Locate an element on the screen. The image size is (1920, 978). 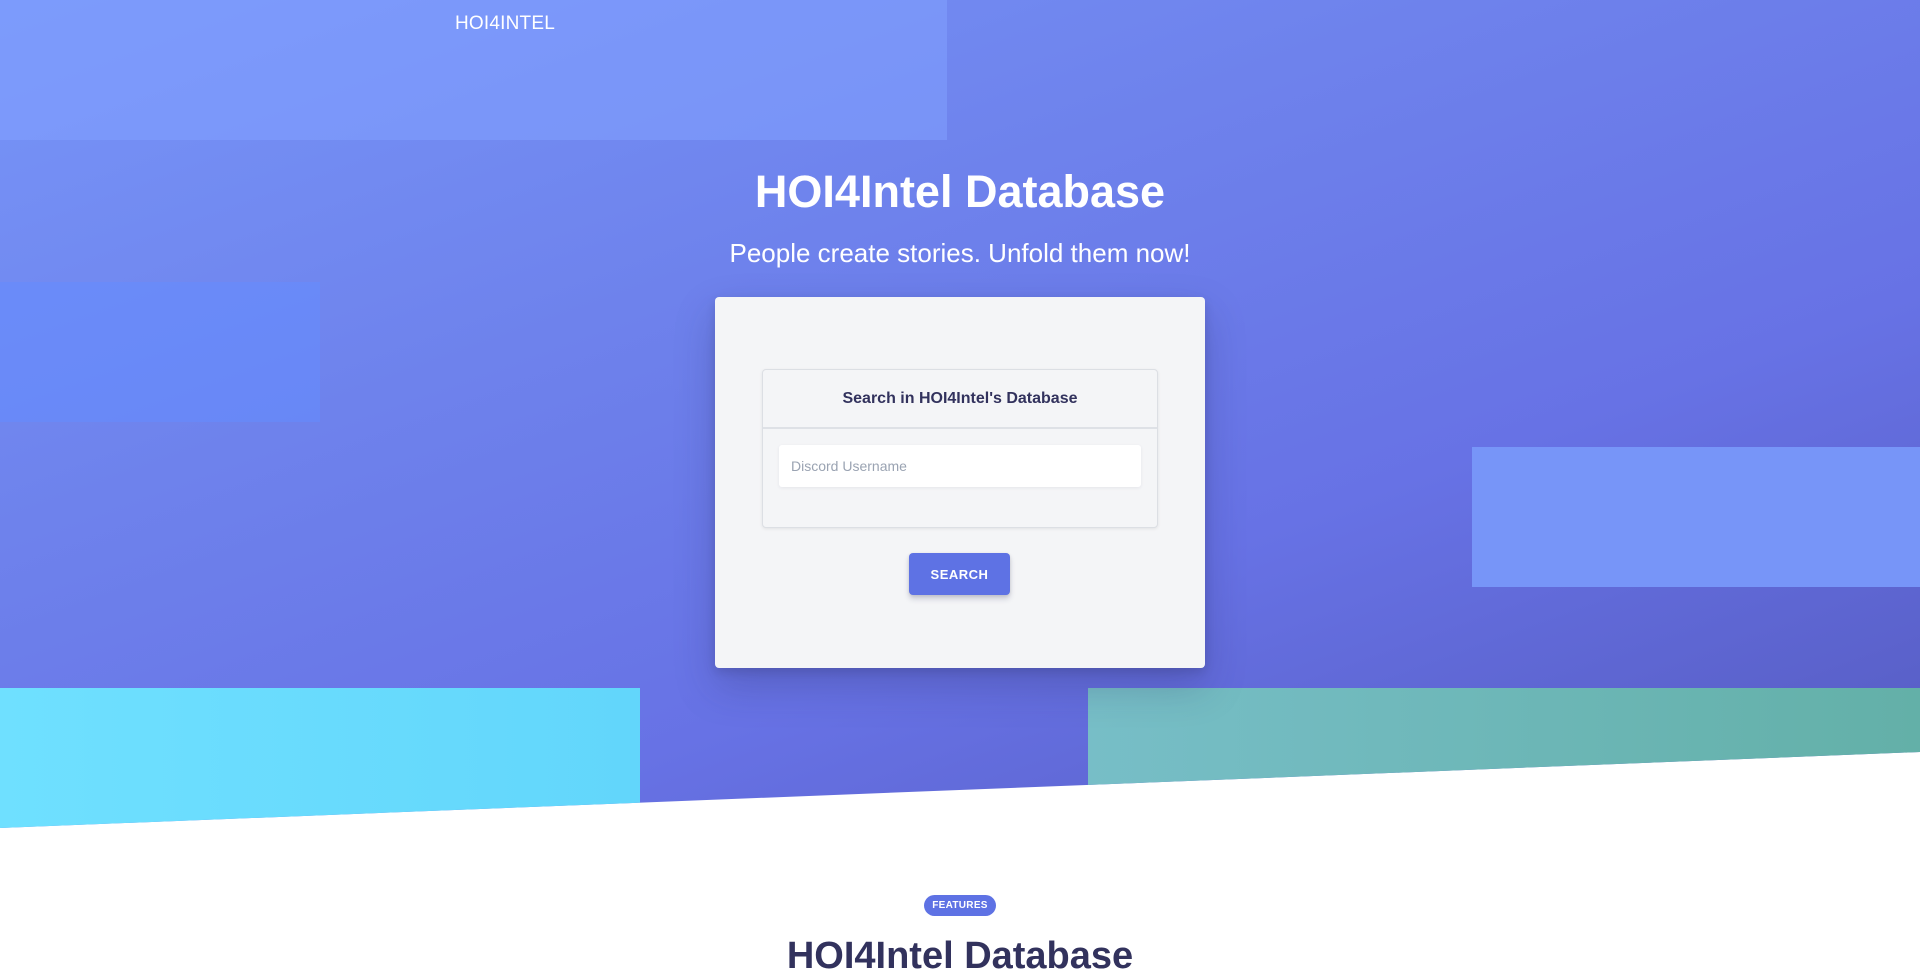
features-title: HOI4Intel Database is located at coordinates (960, 956).